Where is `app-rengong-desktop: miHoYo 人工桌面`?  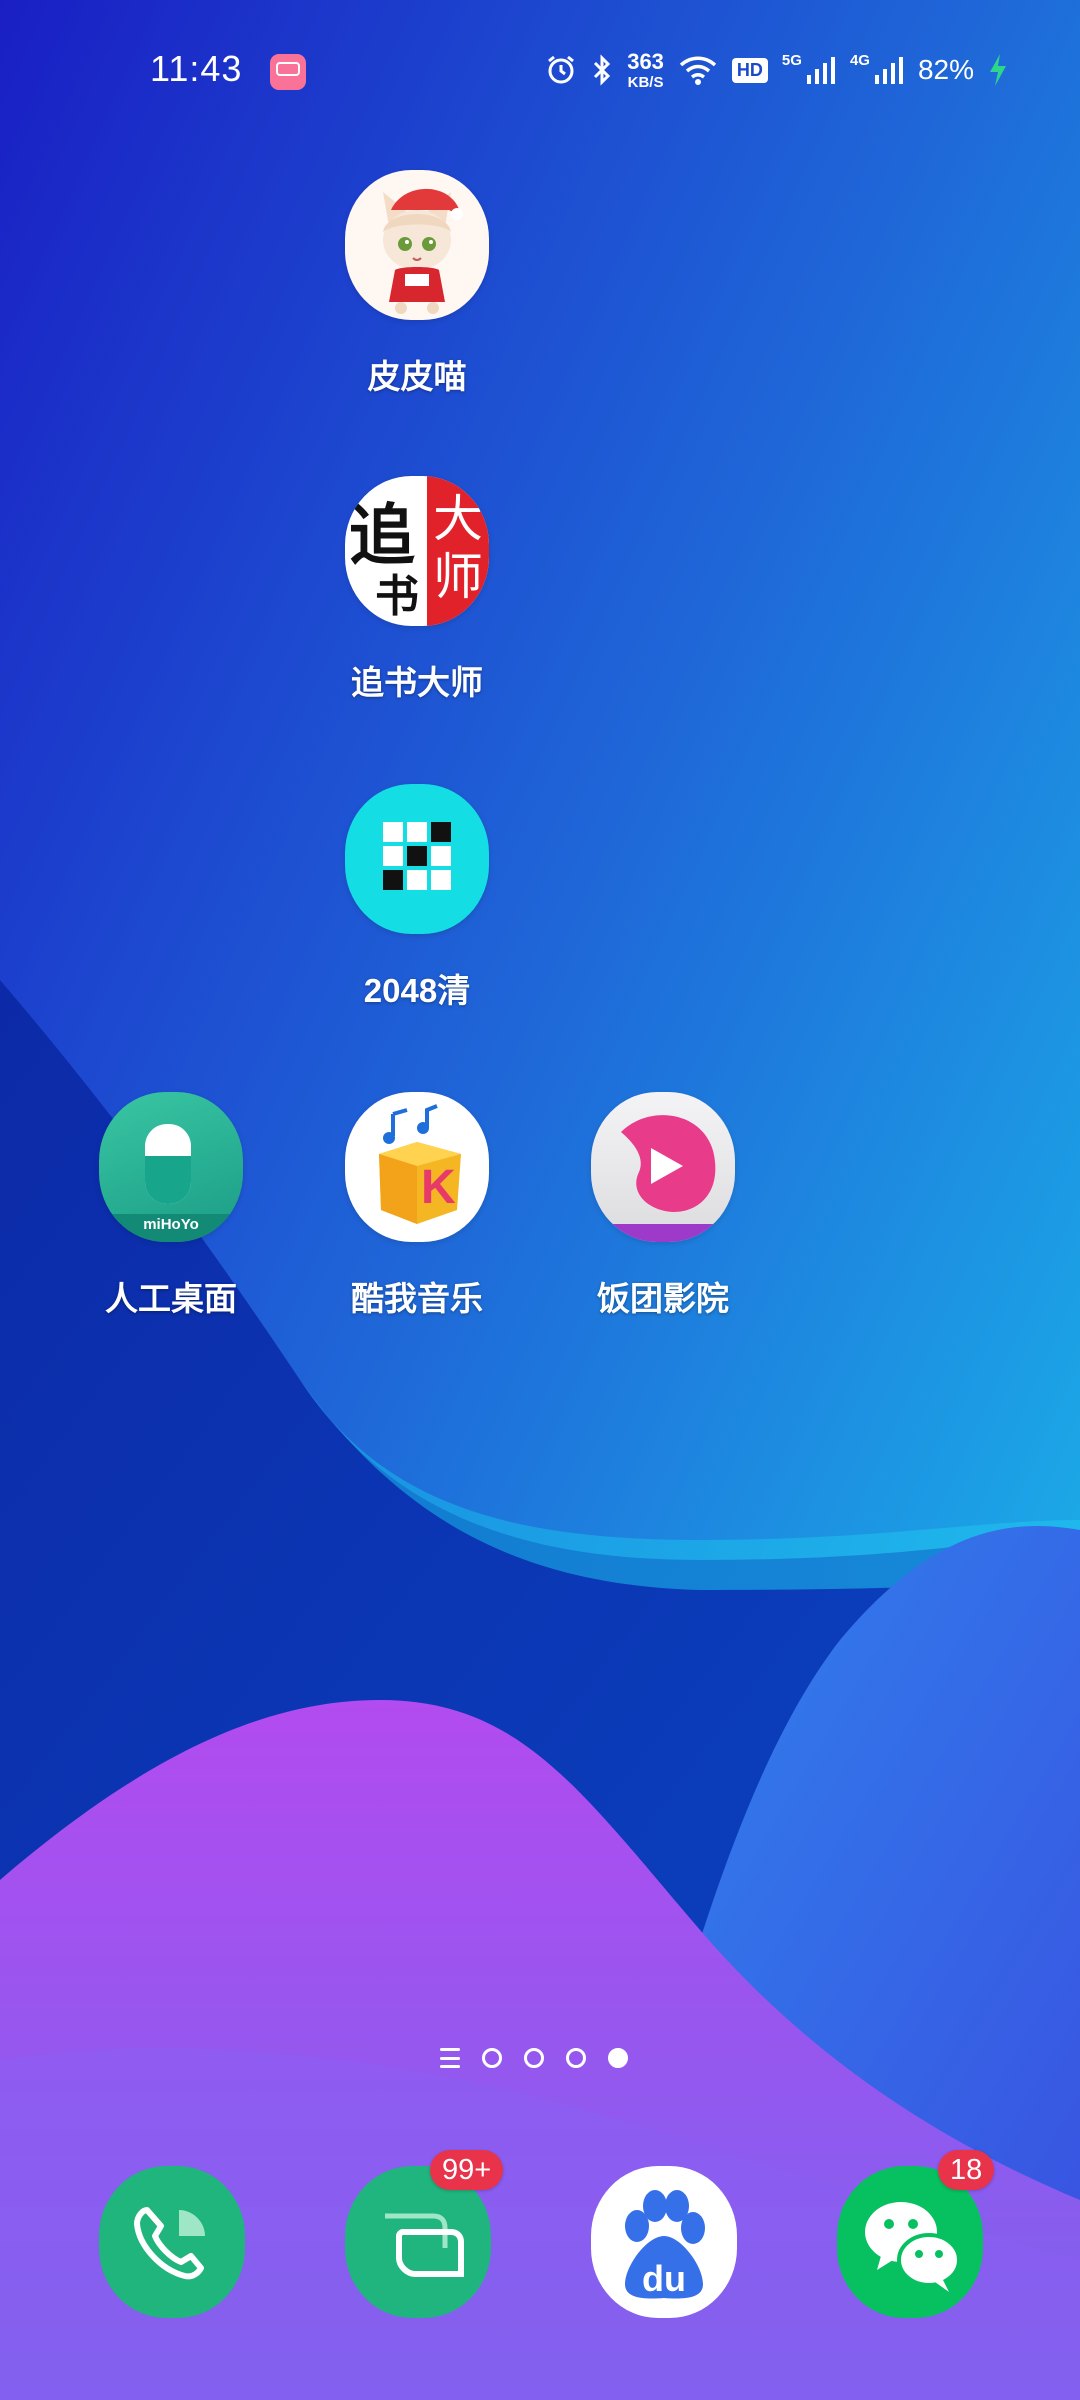 app-rengong-desktop: miHoYo 人工桌面 is located at coordinates (171, 1206).